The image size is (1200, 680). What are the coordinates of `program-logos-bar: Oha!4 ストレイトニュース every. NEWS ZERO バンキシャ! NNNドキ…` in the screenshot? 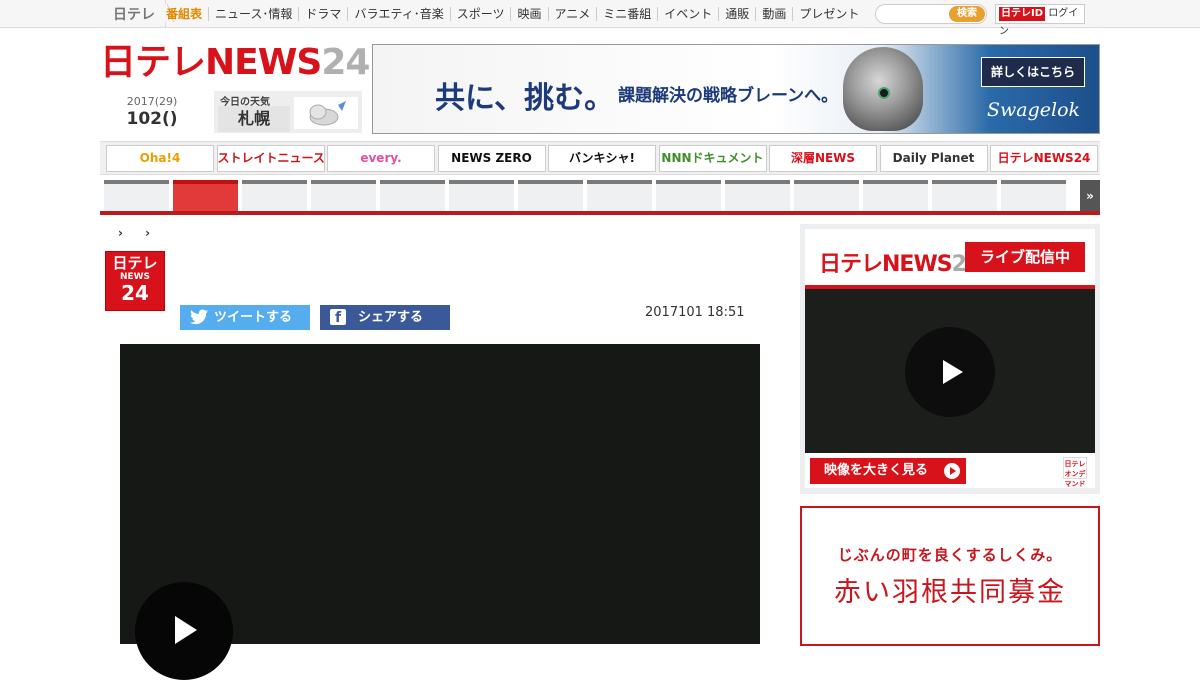 It's located at (600, 158).